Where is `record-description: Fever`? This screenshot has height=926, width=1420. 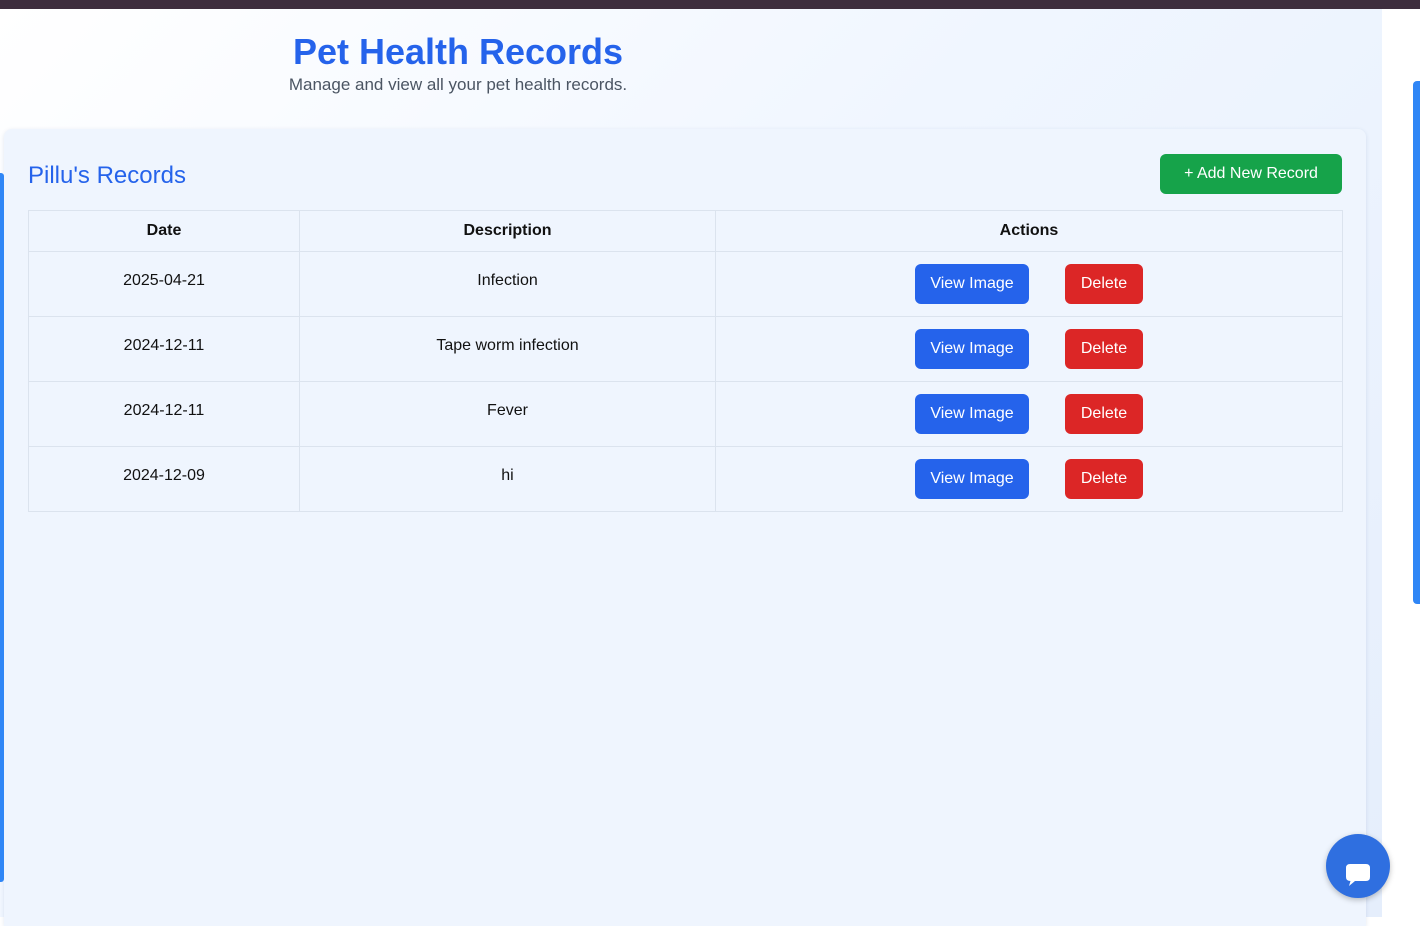 record-description: Fever is located at coordinates (507, 410).